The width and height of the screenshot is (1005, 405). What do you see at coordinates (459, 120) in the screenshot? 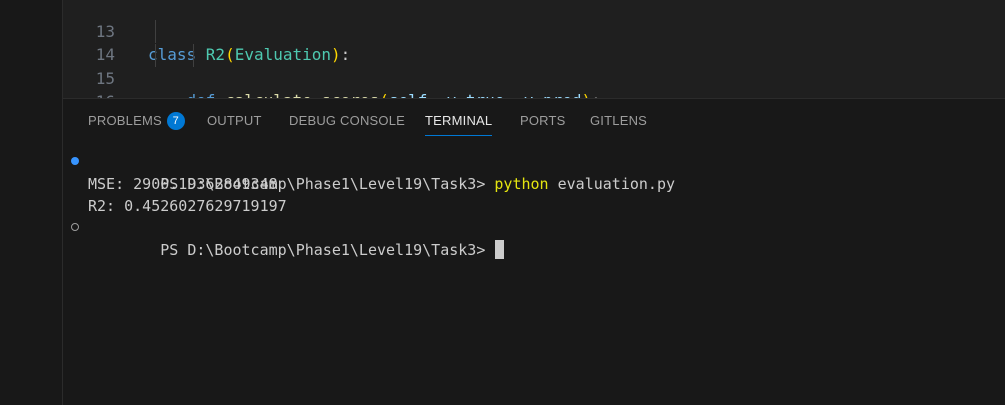
I see `tab-terminal-label: TERMINAL` at bounding box center [459, 120].